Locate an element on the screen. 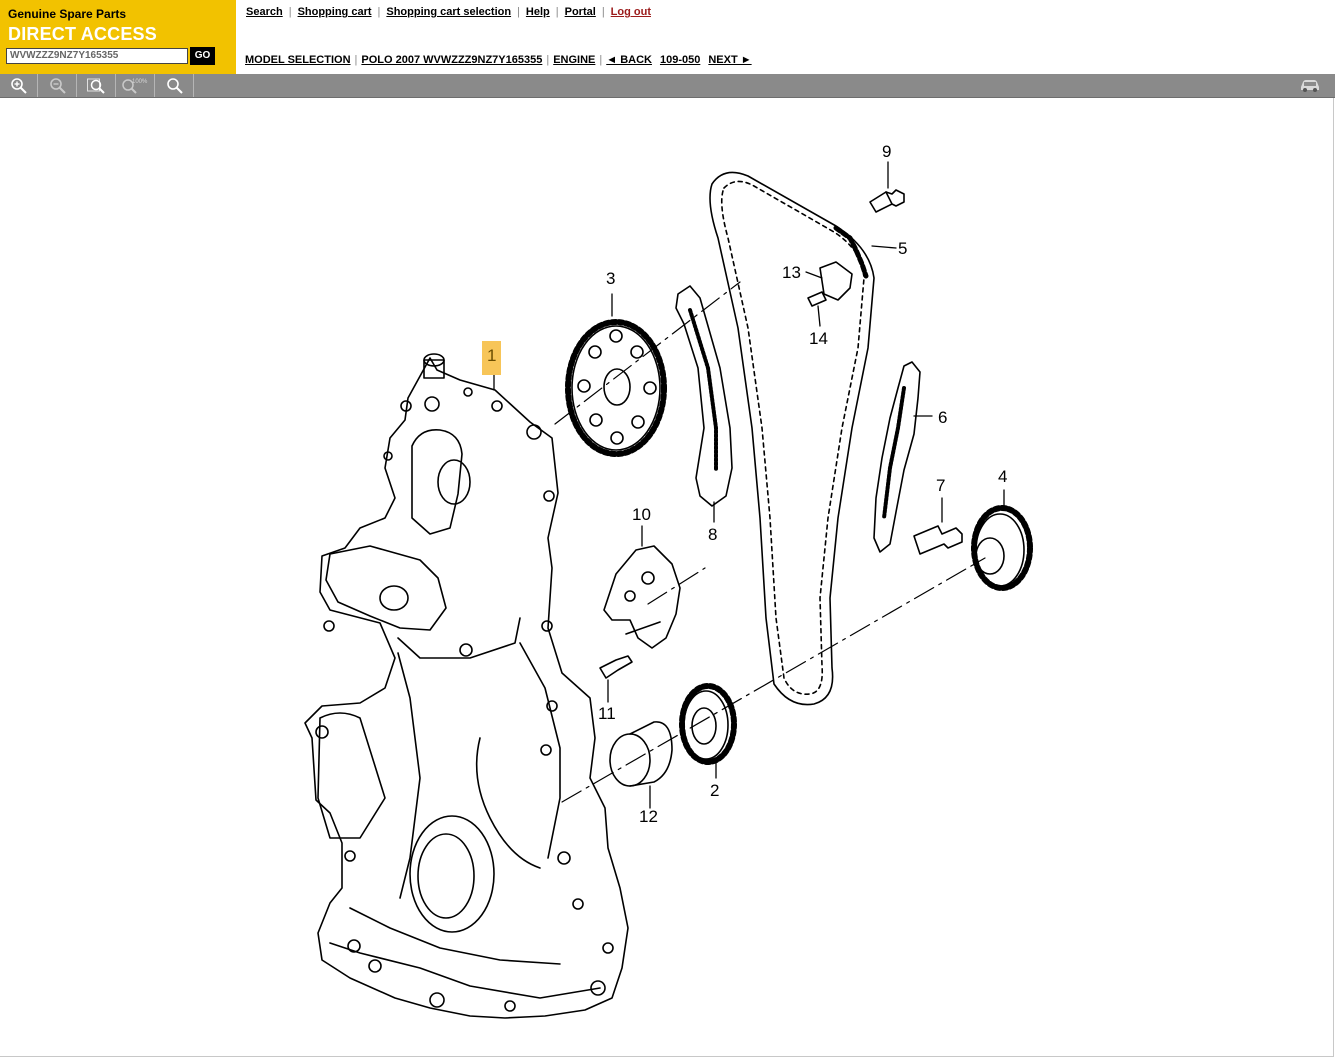 This screenshot has width=1335, height=1058. zoom-fit-icon is located at coordinates (95, 86).